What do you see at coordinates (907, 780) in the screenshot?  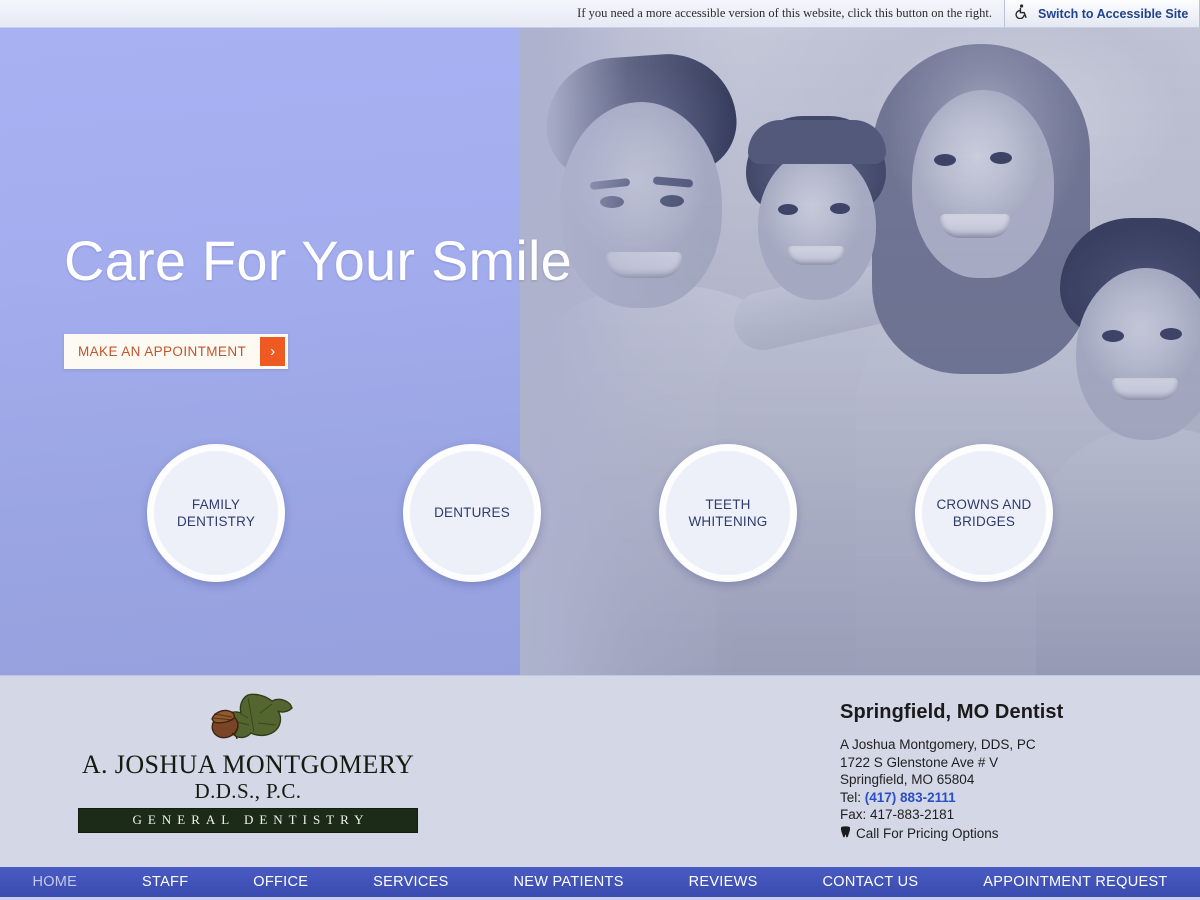 I see `contact-address-line2: Springfield, MO 65804` at bounding box center [907, 780].